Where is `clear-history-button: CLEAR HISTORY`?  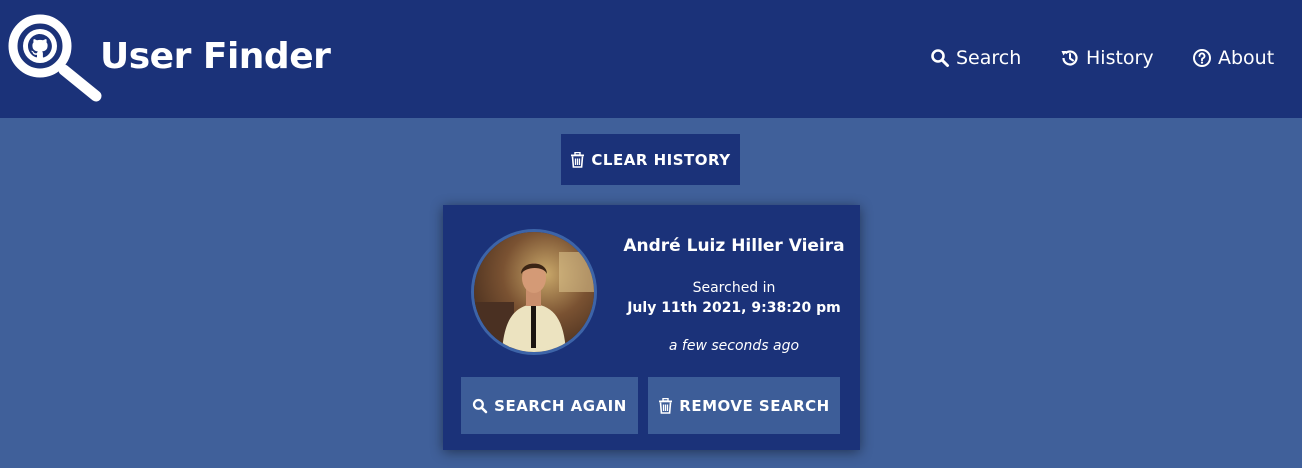
clear-history-button: CLEAR HISTORY is located at coordinates (650, 159).